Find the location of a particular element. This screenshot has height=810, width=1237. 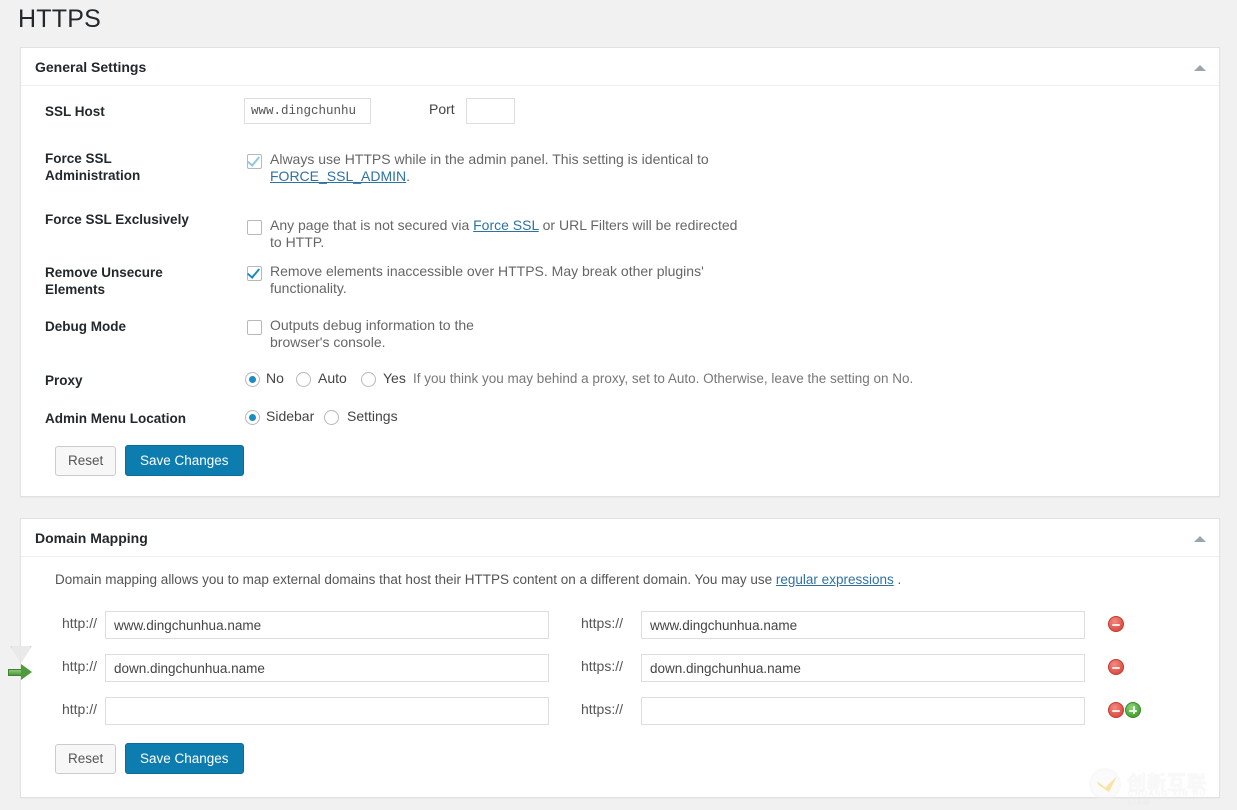

proxy-label: Proxy is located at coordinates (64, 380).